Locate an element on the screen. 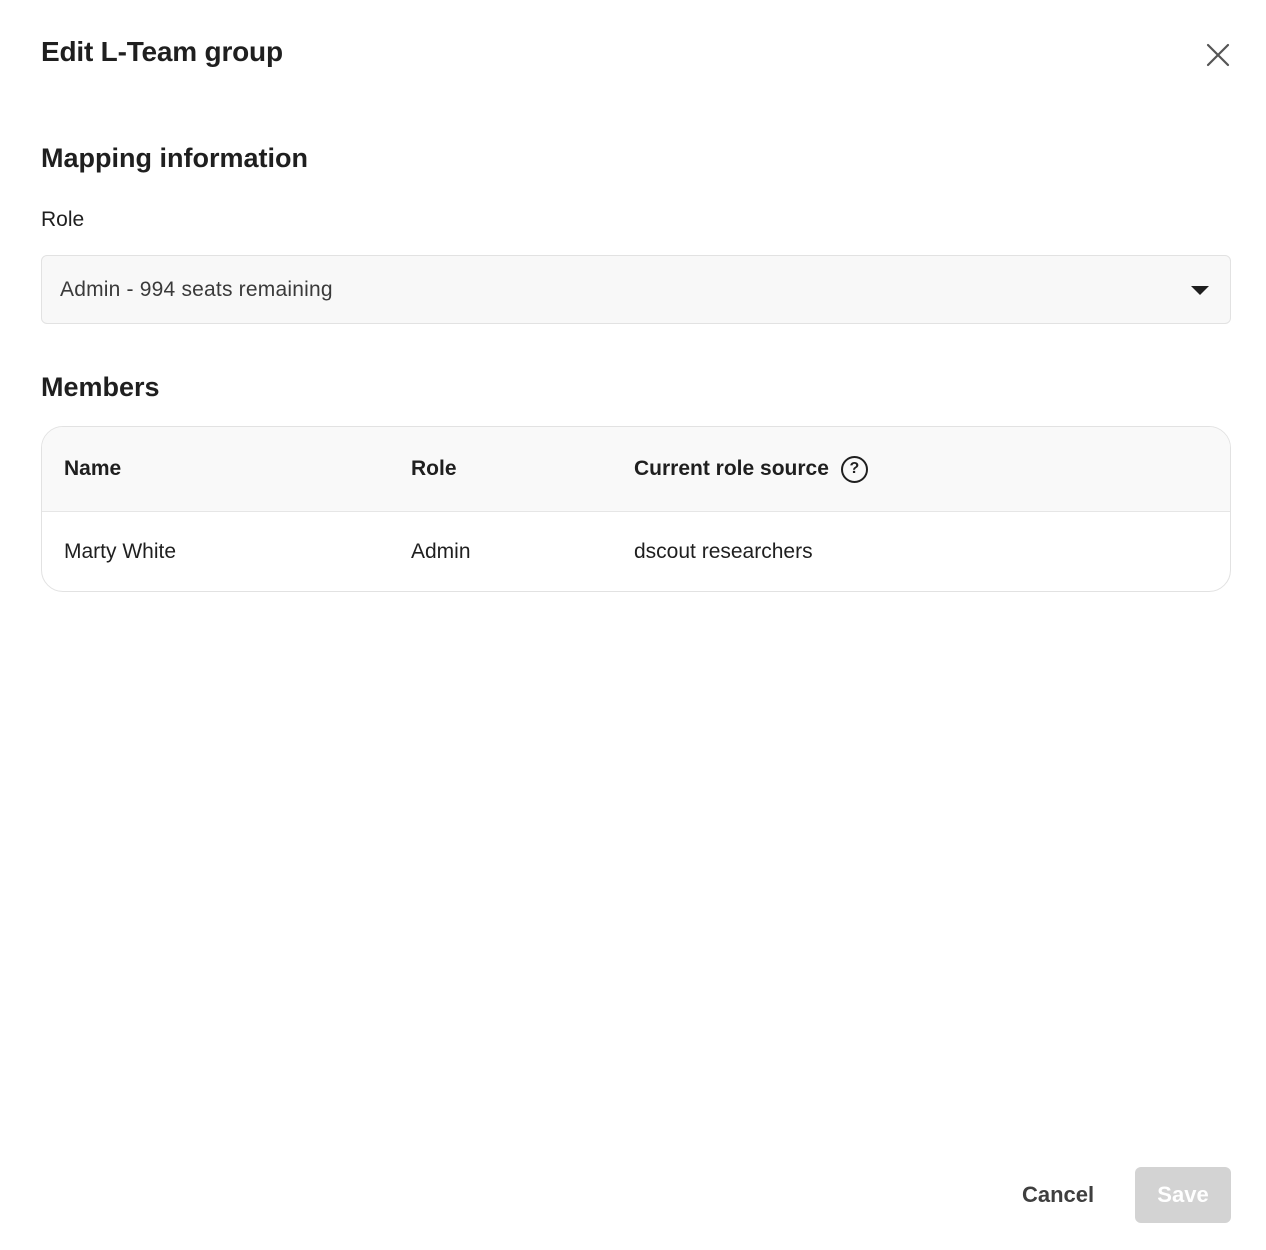 This screenshot has height=1250, width=1266. role-select: Admin - 994 seats remaining is located at coordinates (636, 289).